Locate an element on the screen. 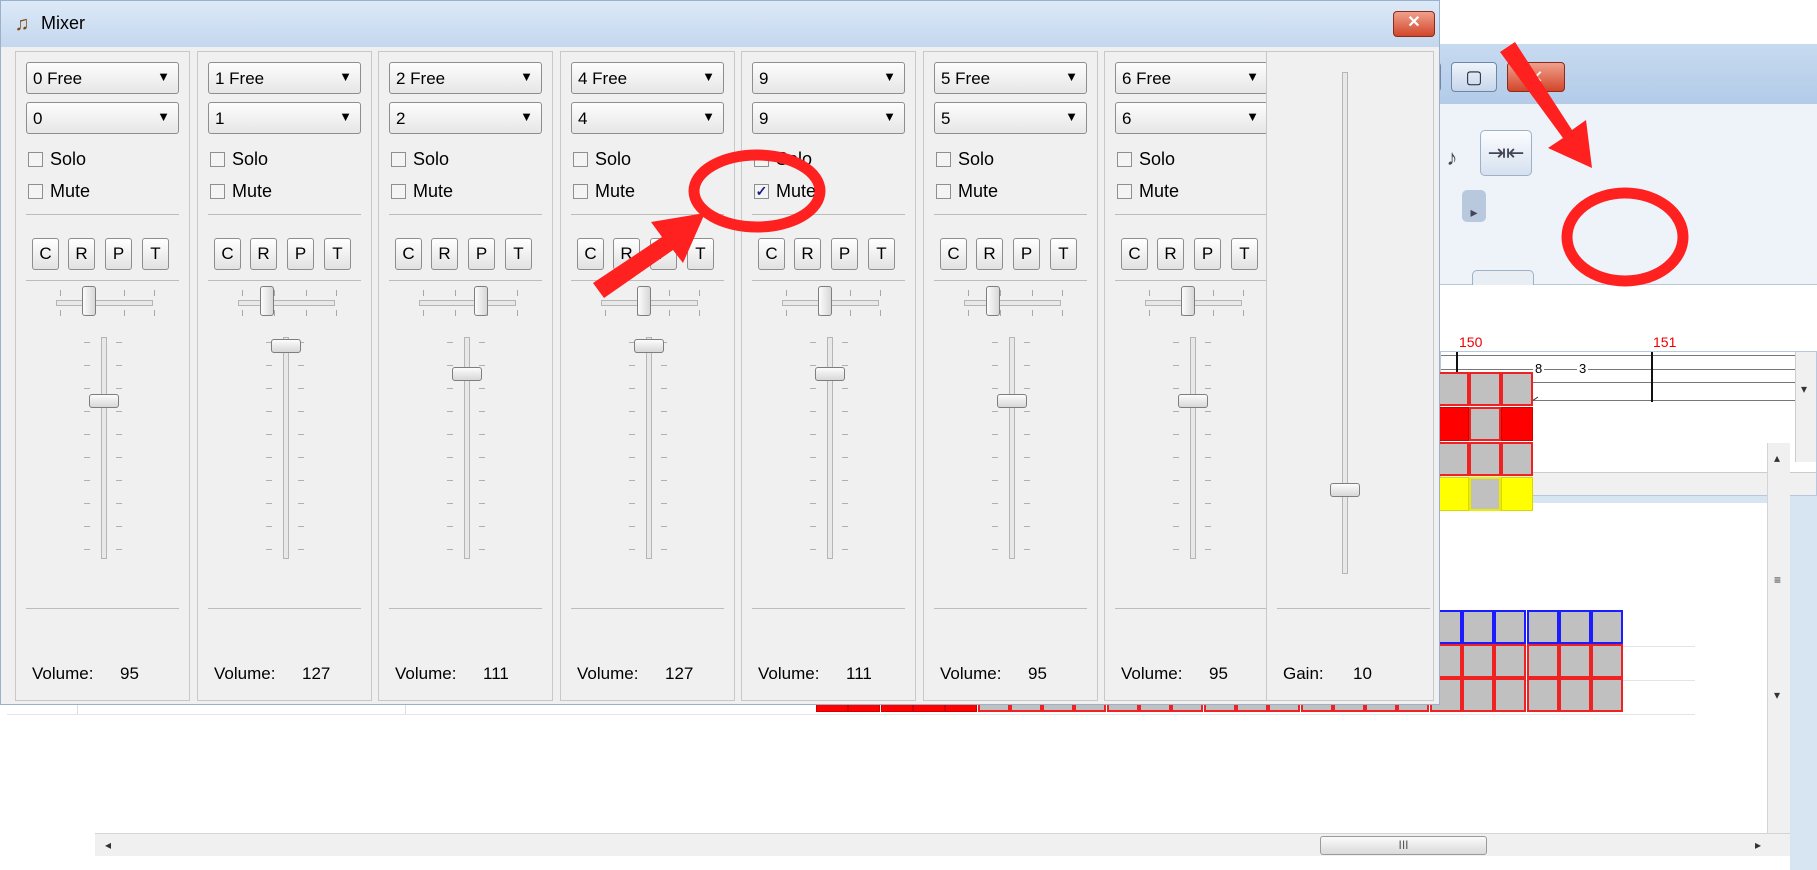 This screenshot has height=870, width=1817. scroll-down-icon: ▾ is located at coordinates (1777, 695).